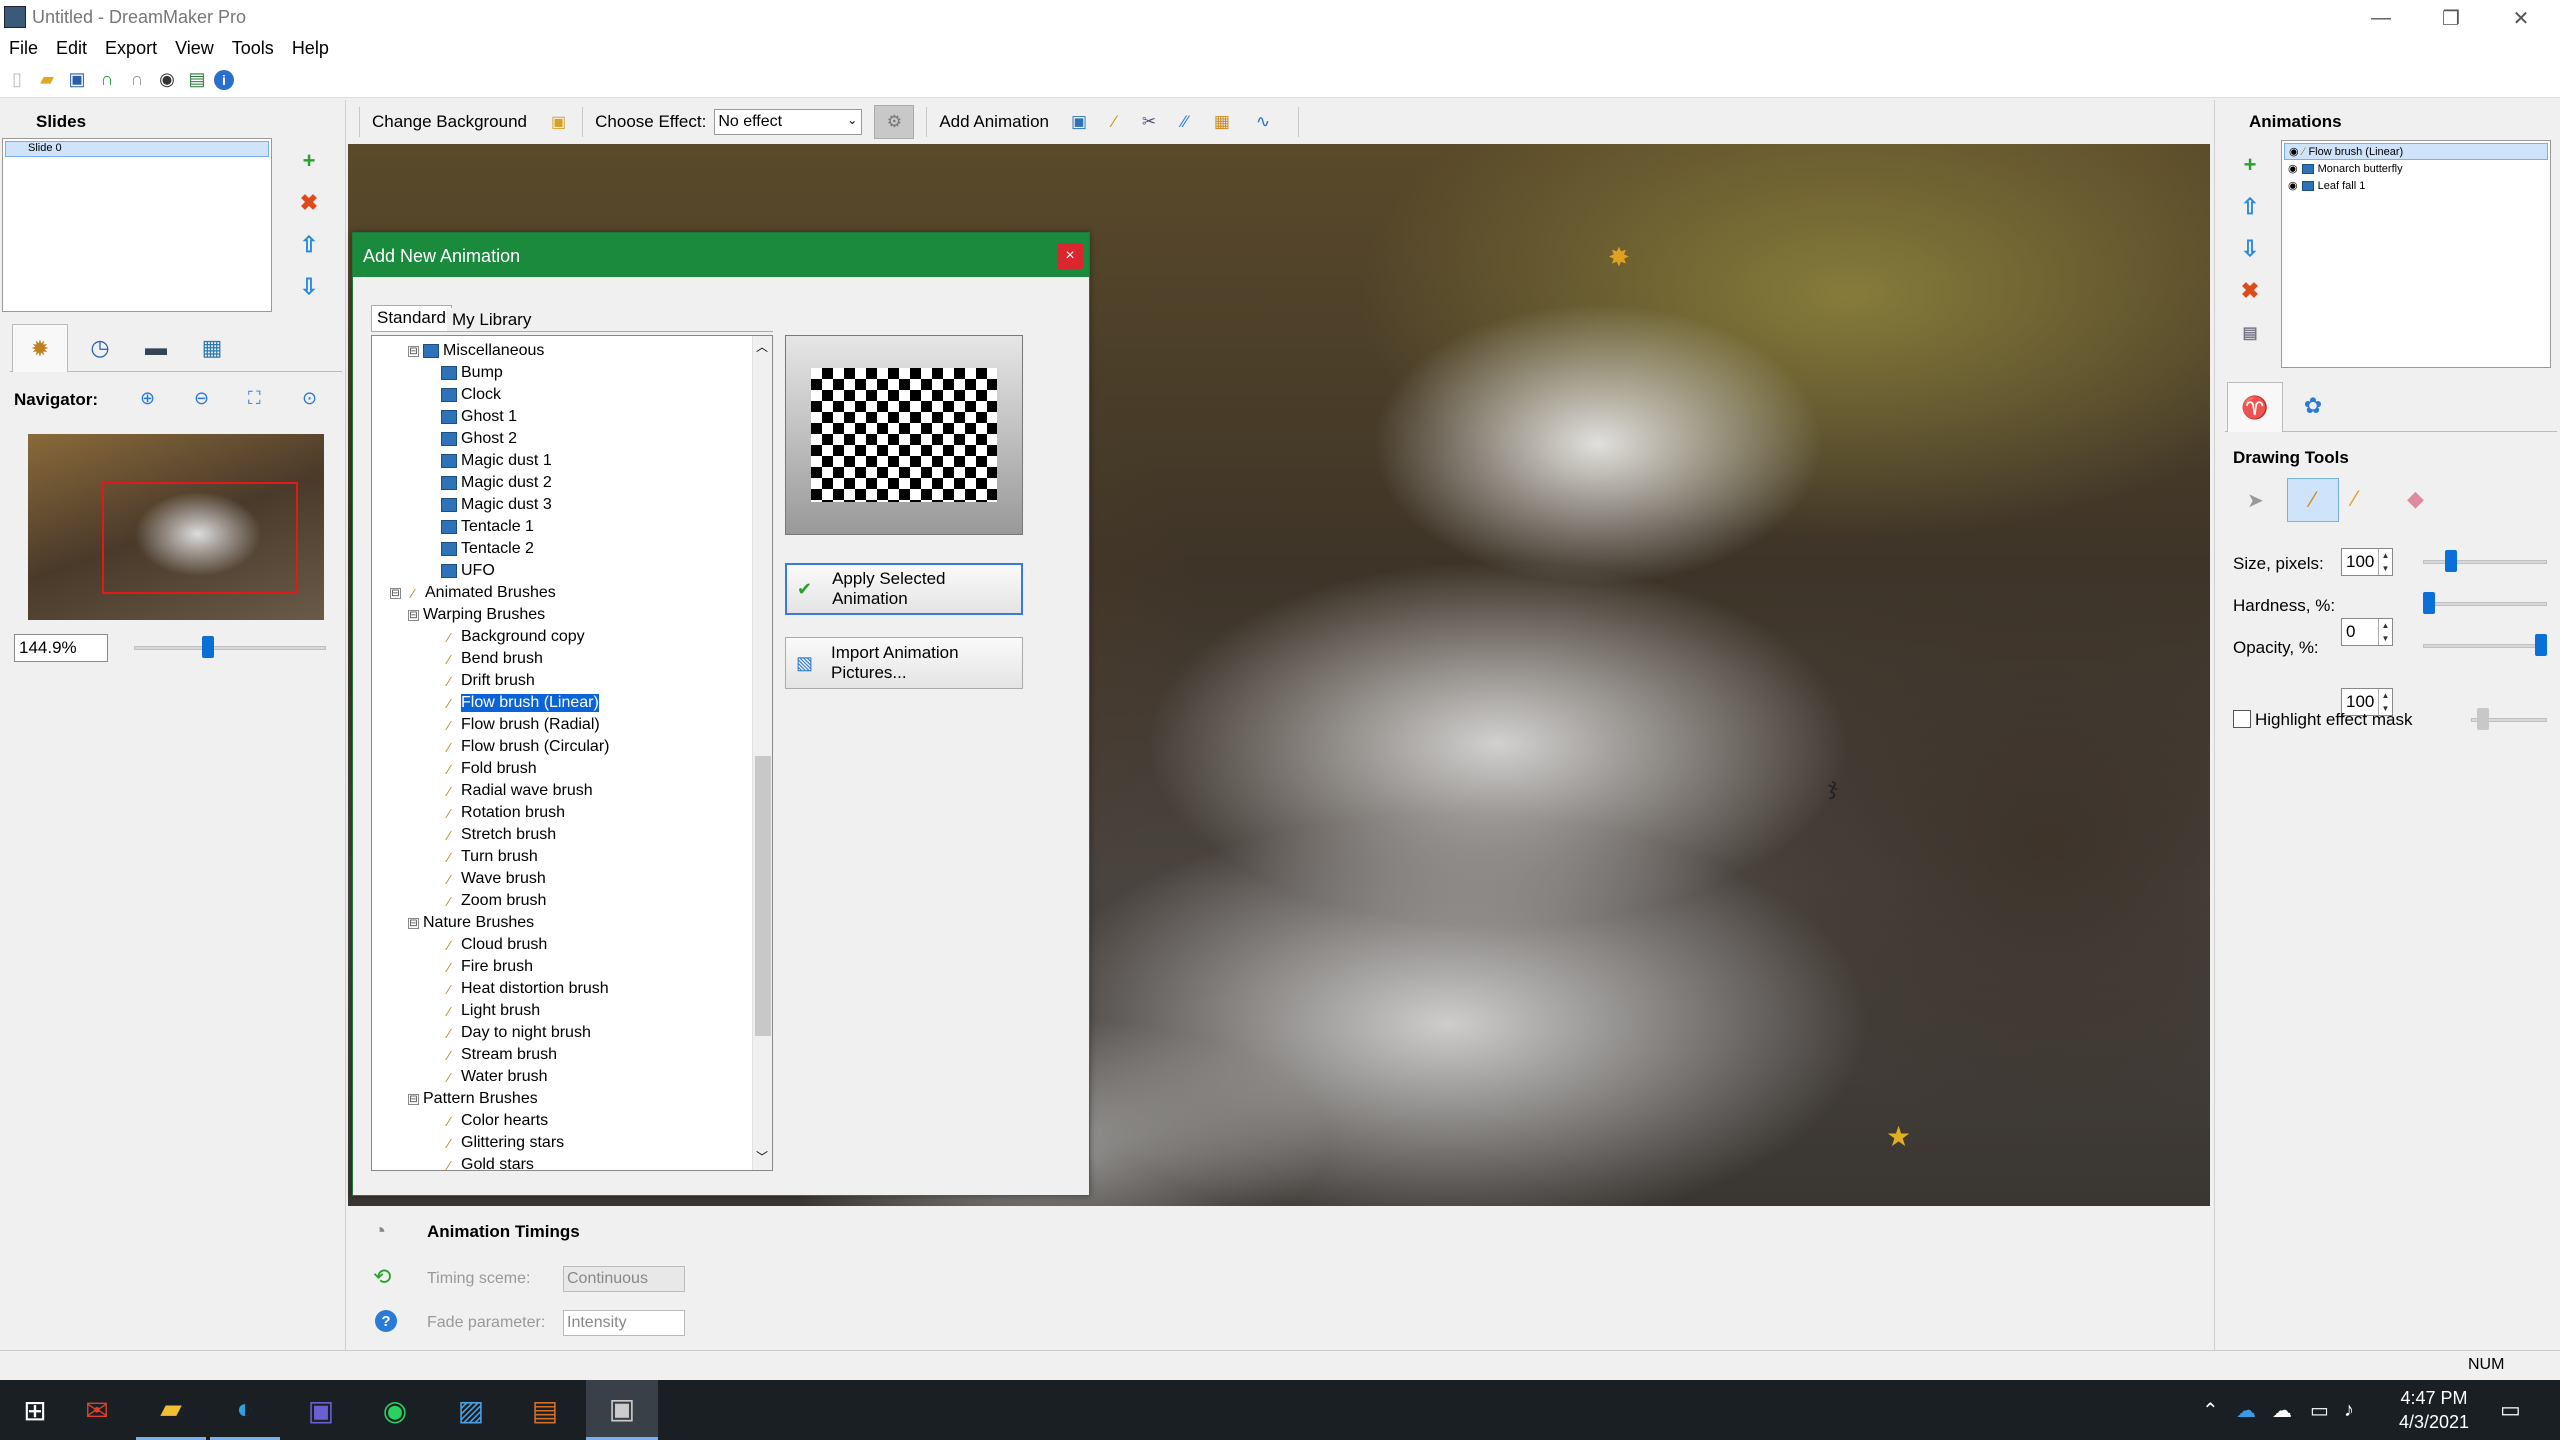 The width and height of the screenshot is (2560, 1440). Describe the element at coordinates (47, 80) in the screenshot. I see `open-folder-icon: ▰` at that location.